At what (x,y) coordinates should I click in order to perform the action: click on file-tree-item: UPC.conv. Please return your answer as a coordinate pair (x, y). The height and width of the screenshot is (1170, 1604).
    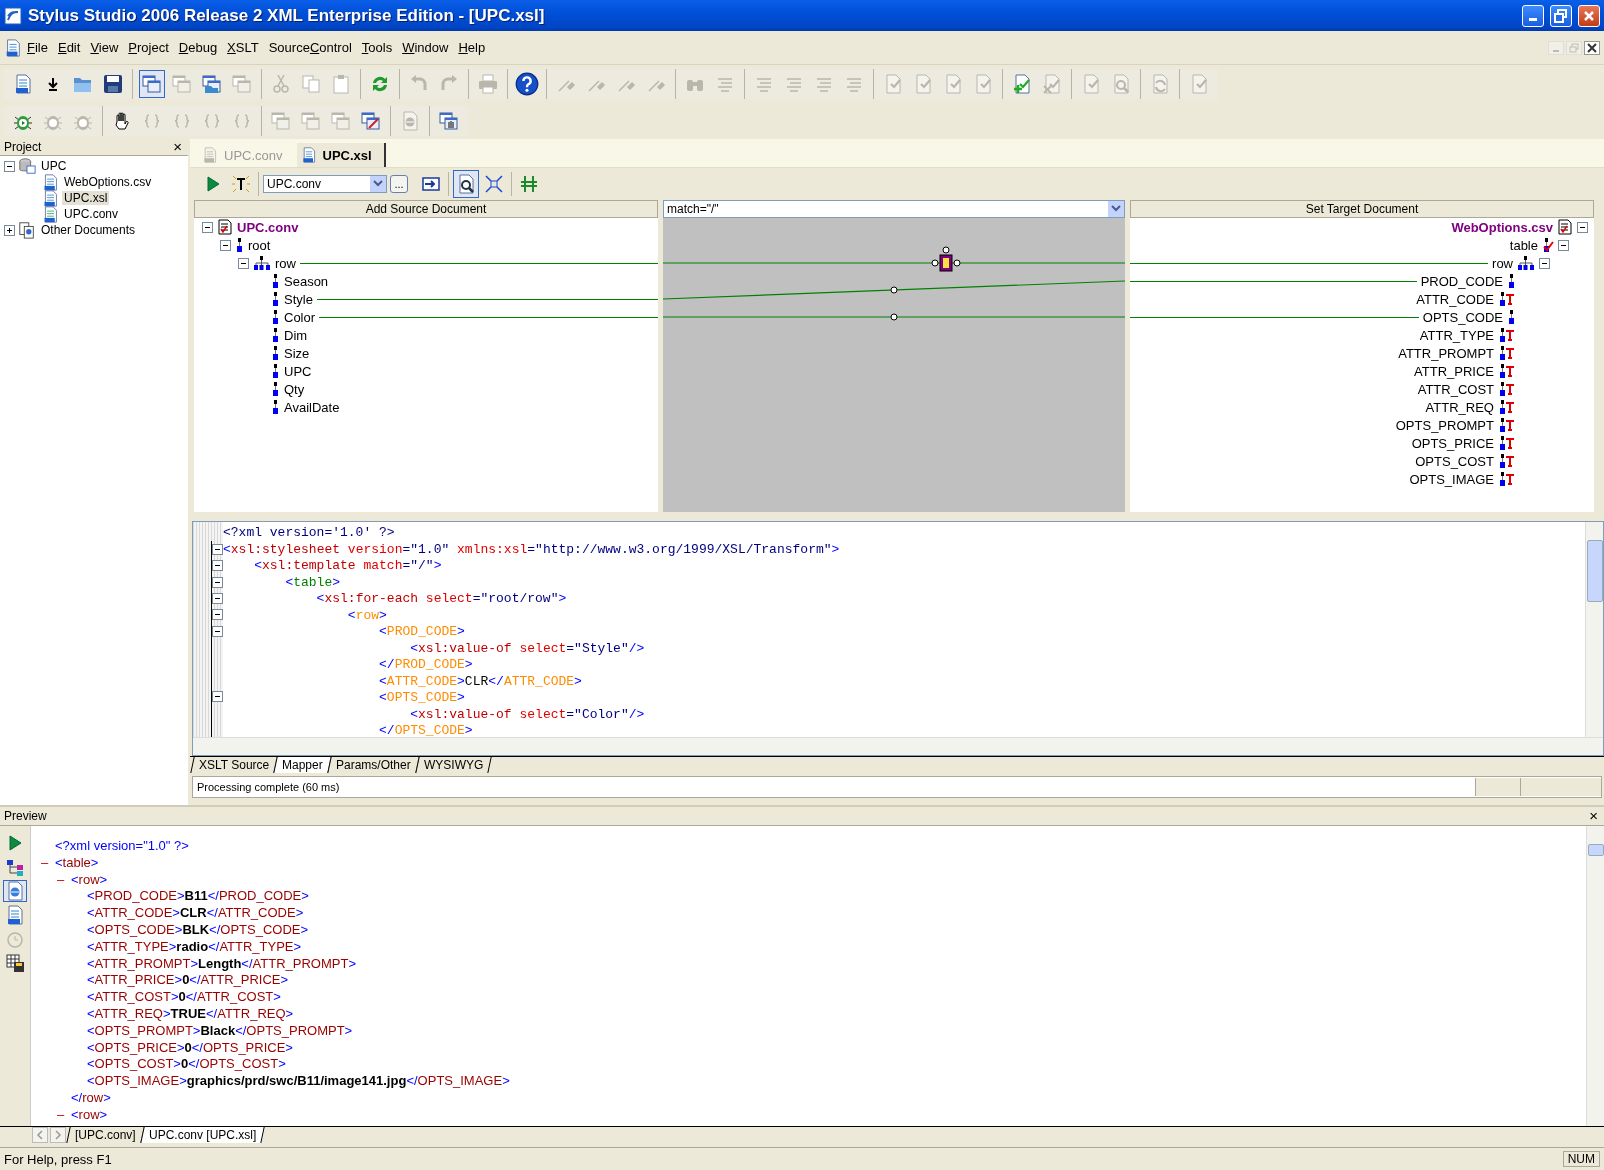
    Looking at the image, I should click on (91, 214).